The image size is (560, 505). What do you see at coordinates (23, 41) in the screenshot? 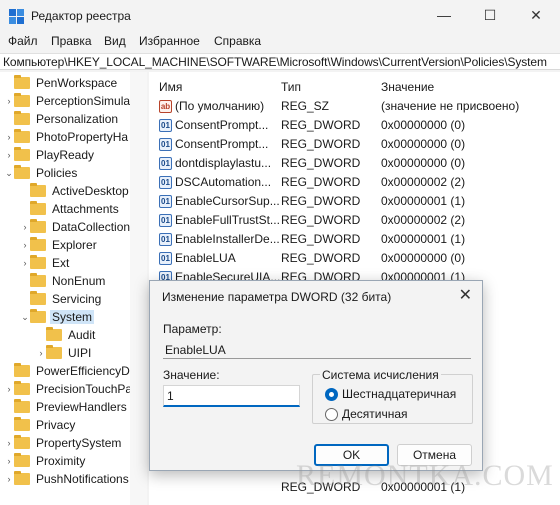
I see `menu-file: Файл` at bounding box center [23, 41].